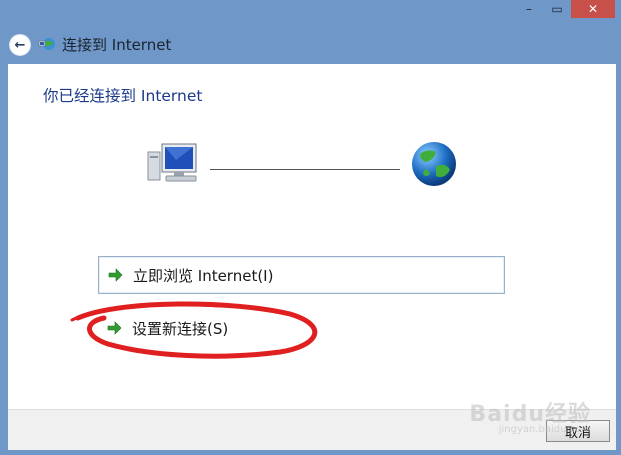  Describe the element at coordinates (310, 43) in the screenshot. I see `title-bar: ← 连接到 Internet` at that location.